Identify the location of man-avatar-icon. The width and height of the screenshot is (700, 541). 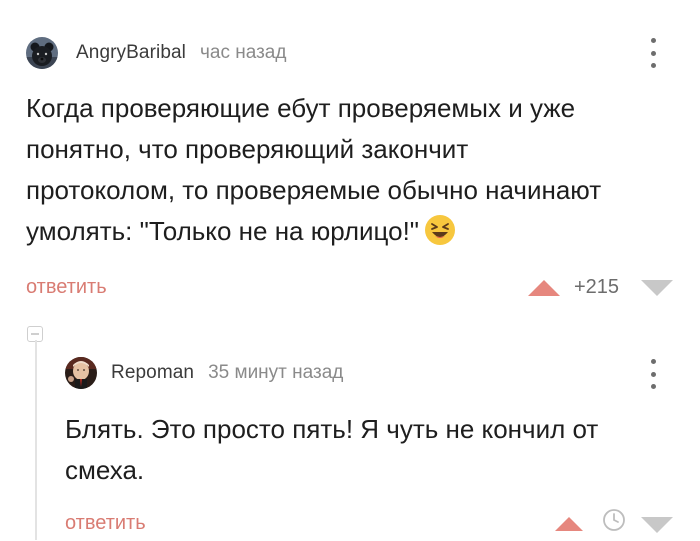
(81, 373).